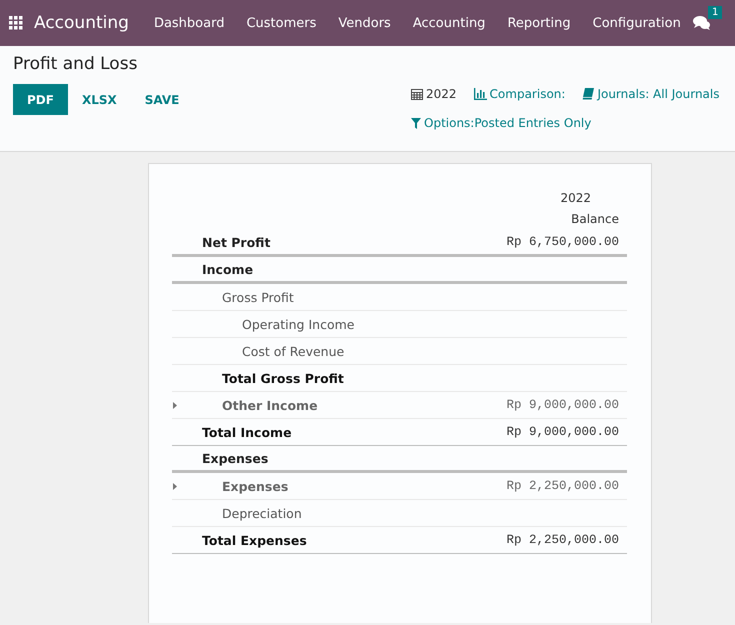 This screenshot has height=625, width=735. I want to click on total-label: Total Gross Profit, so click(283, 378).